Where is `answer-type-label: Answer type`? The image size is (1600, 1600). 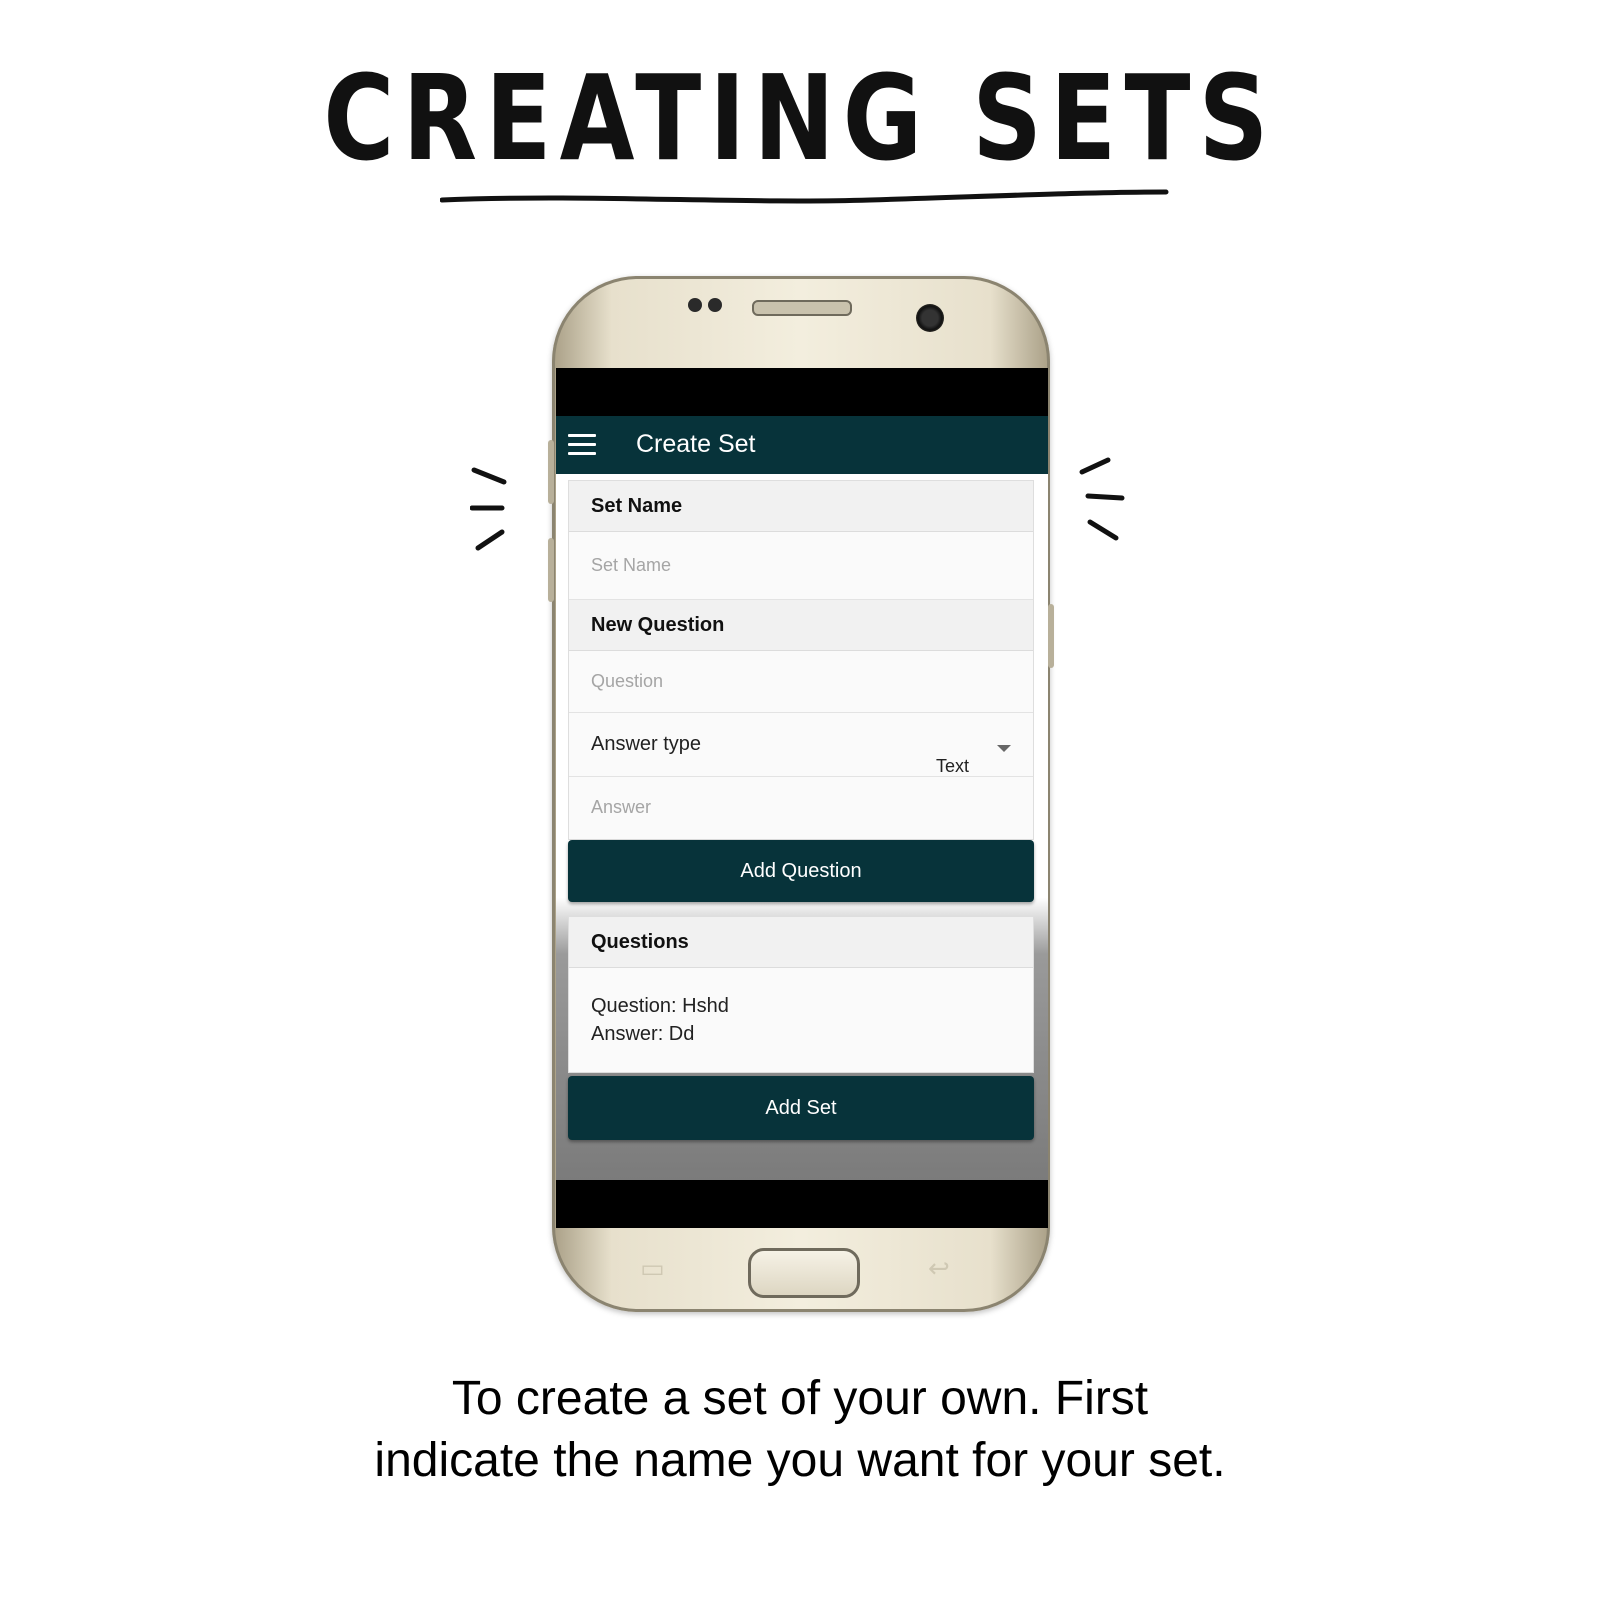
answer-type-label: Answer type is located at coordinates (646, 744).